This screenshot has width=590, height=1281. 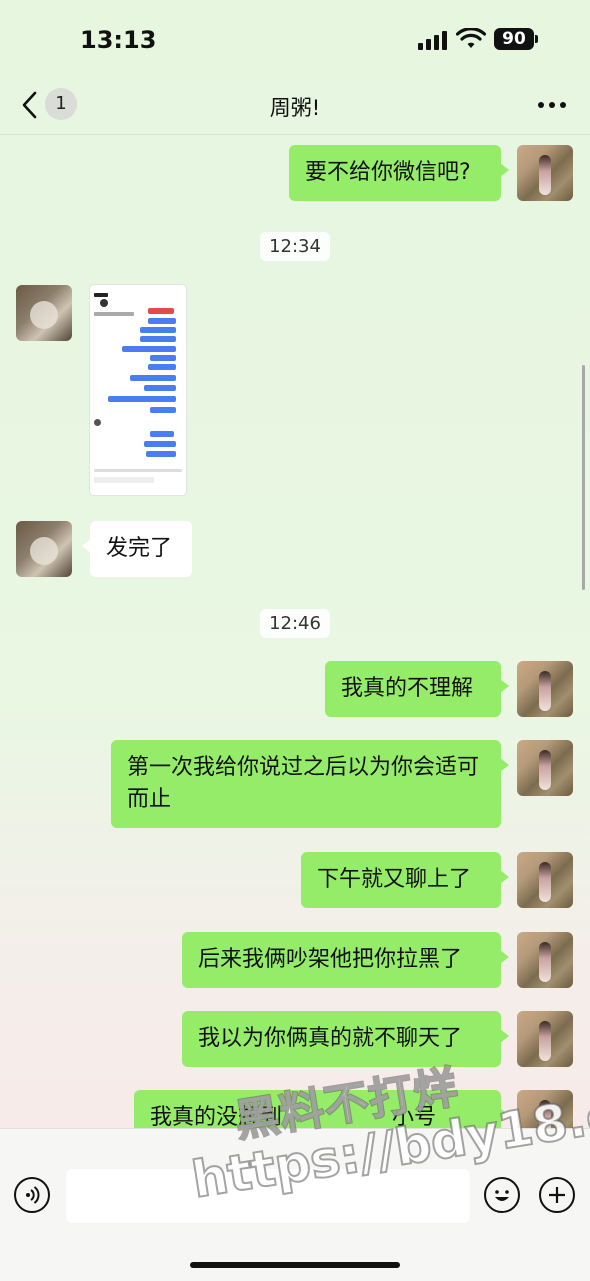 What do you see at coordinates (557, 1195) in the screenshot?
I see `plus-icon` at bounding box center [557, 1195].